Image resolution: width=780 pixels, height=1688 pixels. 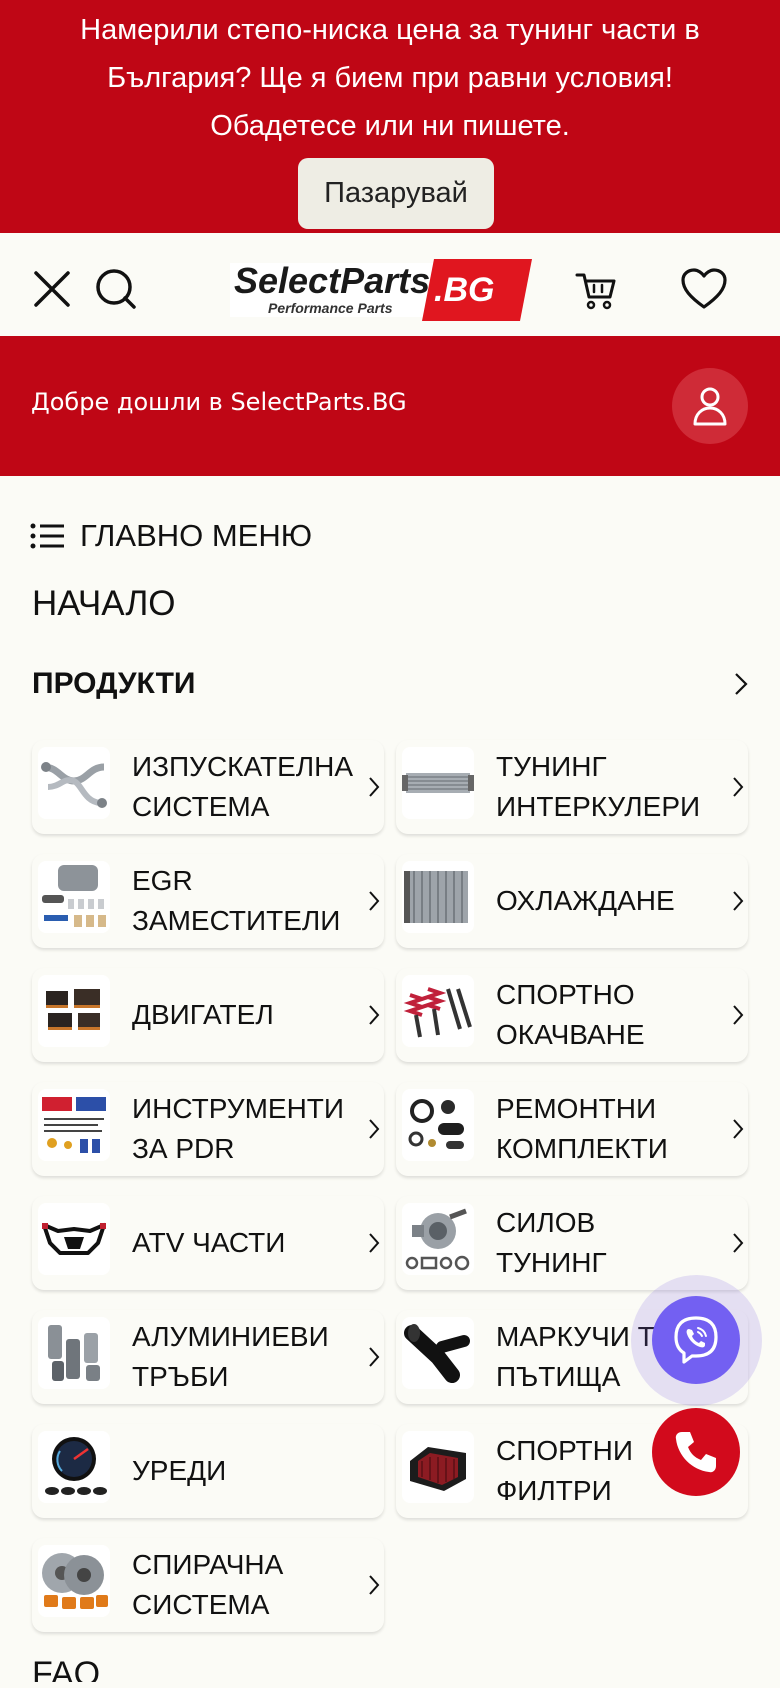 I want to click on main-menu-heading: ГЛАВНО МЕНЮ, so click(x=171, y=536).